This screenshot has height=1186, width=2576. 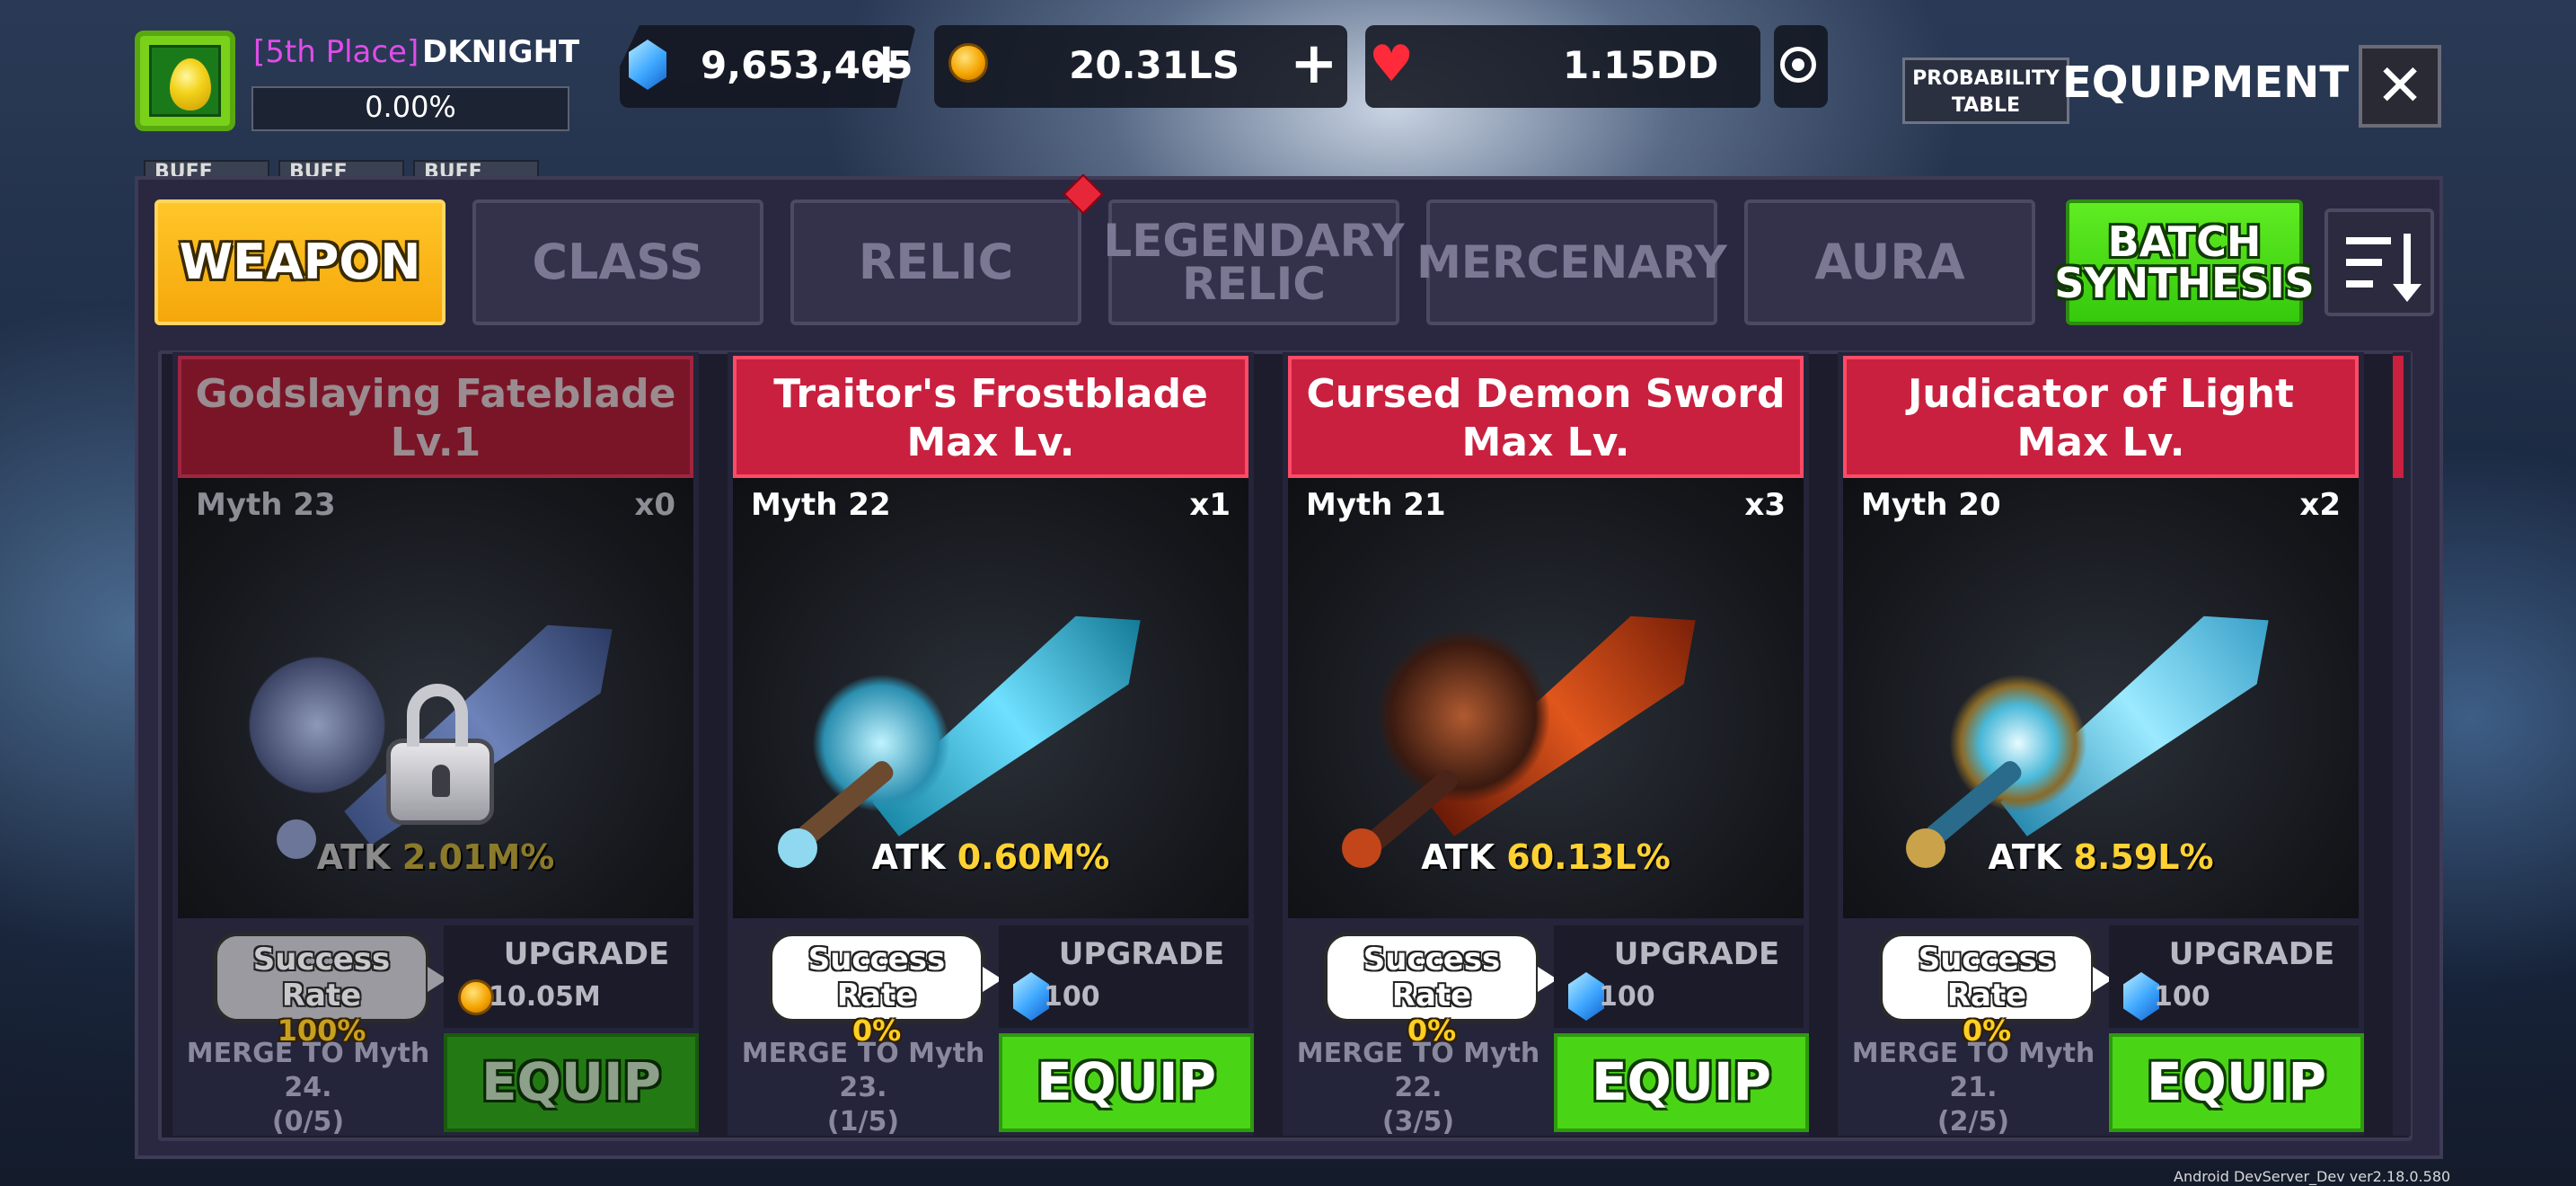 What do you see at coordinates (2206, 83) in the screenshot?
I see `page-title: EQUIPMENT` at bounding box center [2206, 83].